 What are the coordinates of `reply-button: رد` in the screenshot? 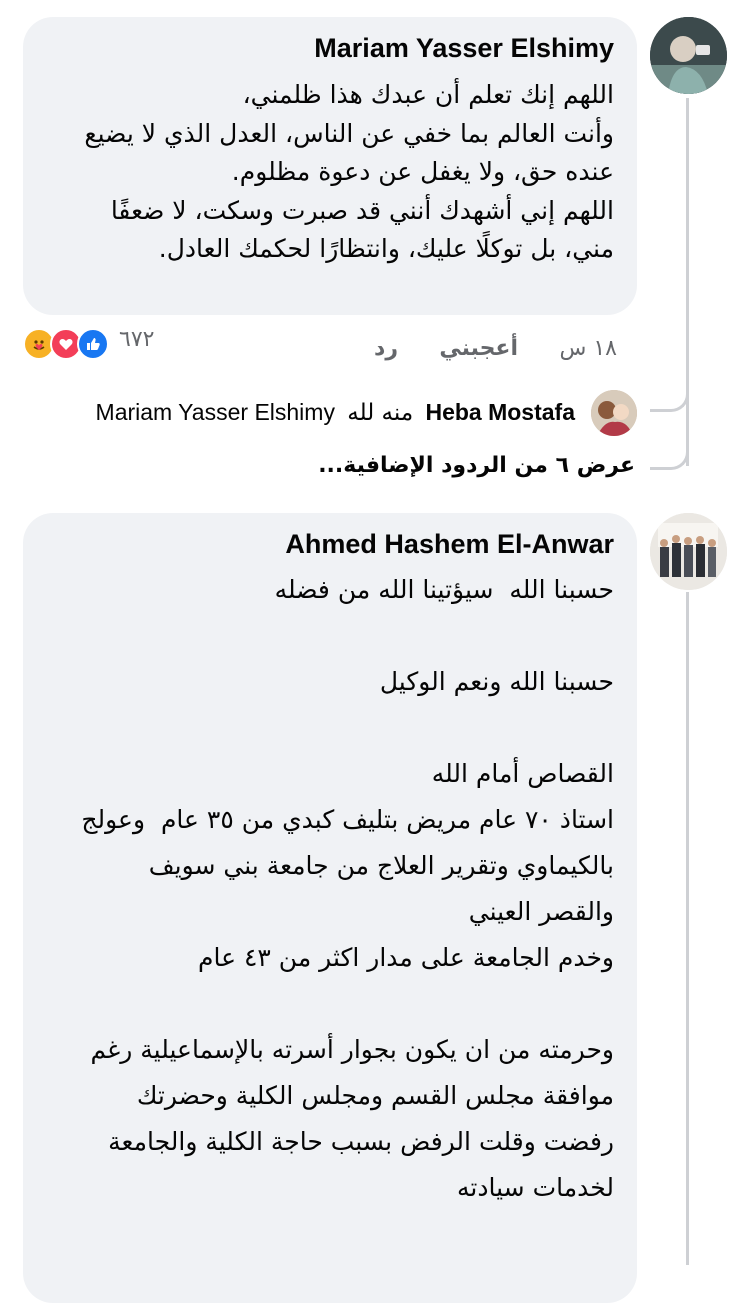 It's located at (386, 348).